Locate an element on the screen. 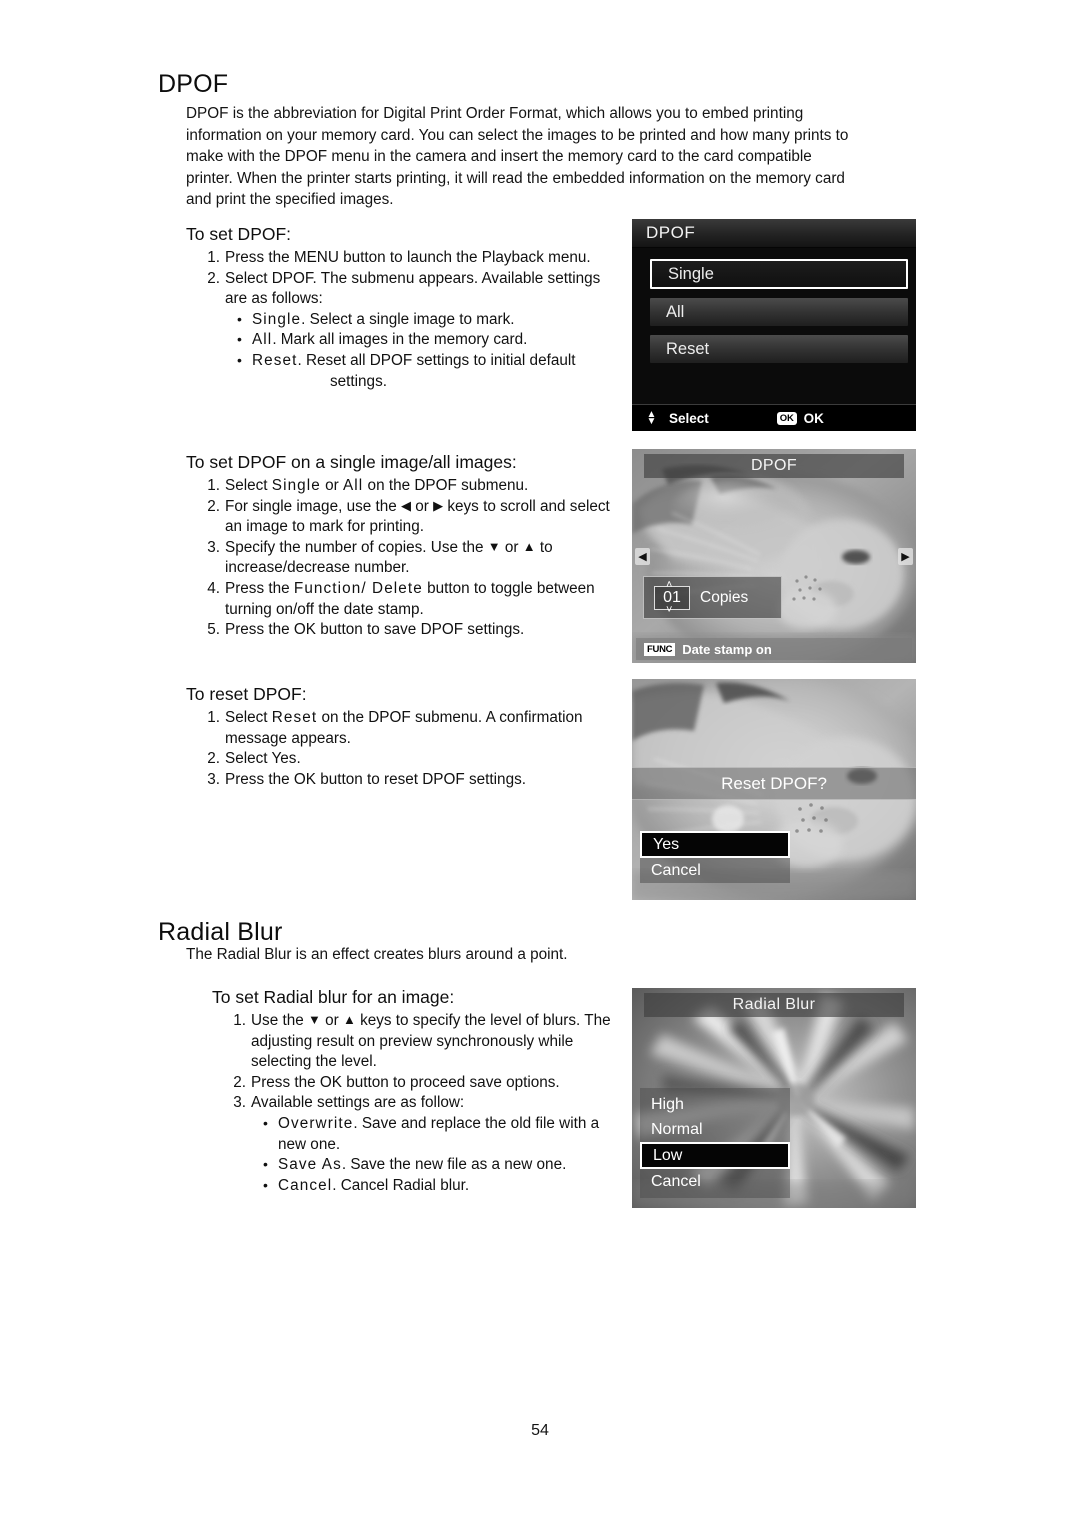  radial-blur-level-list: High Normal Low Cancel is located at coordinates (715, 1143).